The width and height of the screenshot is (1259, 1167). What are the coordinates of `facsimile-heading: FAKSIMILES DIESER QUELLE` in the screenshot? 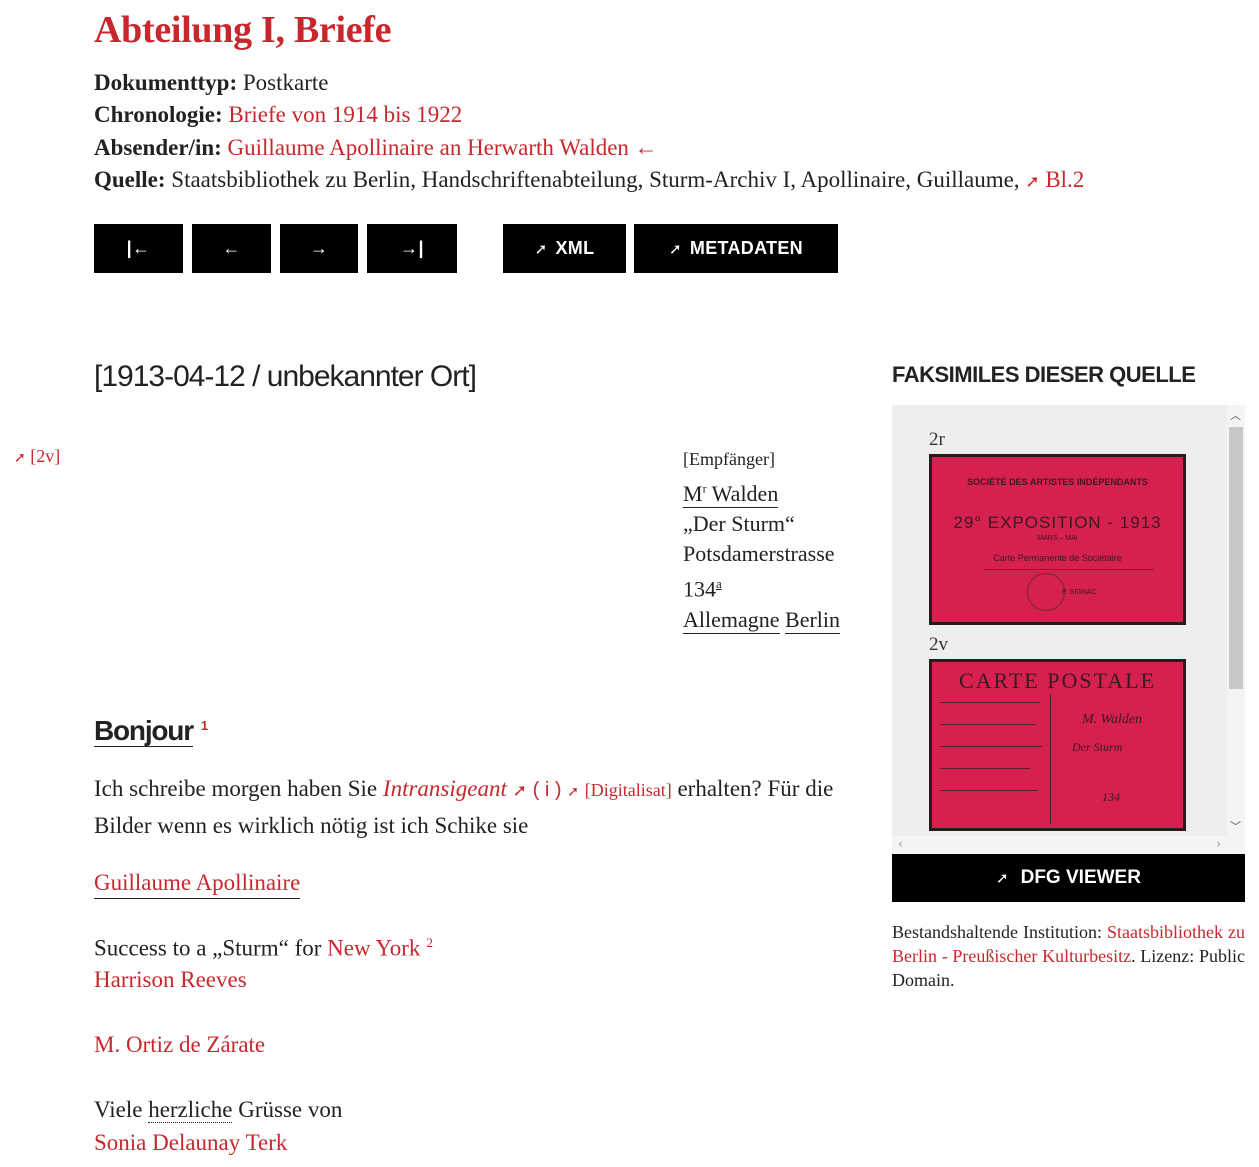 It's located at (1044, 374).